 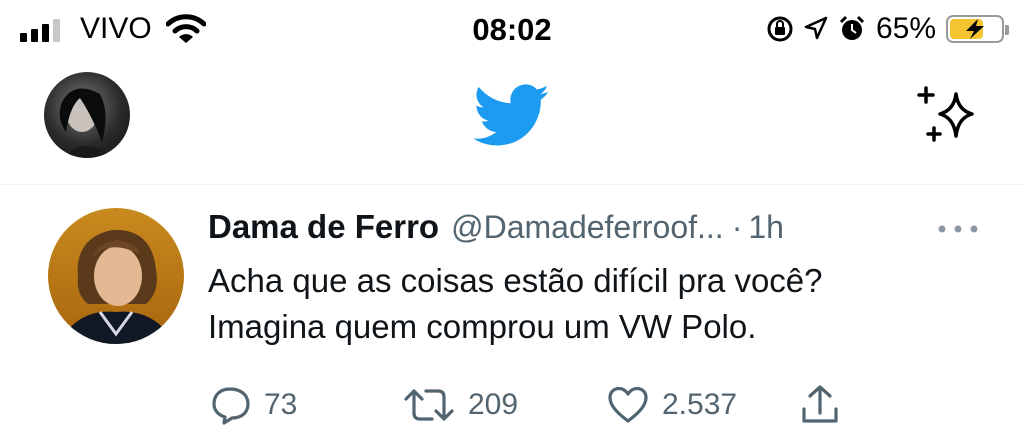 I want to click on tweet-header: Dama de Ferro @Damadeferroof... · 1h, so click(x=593, y=230).